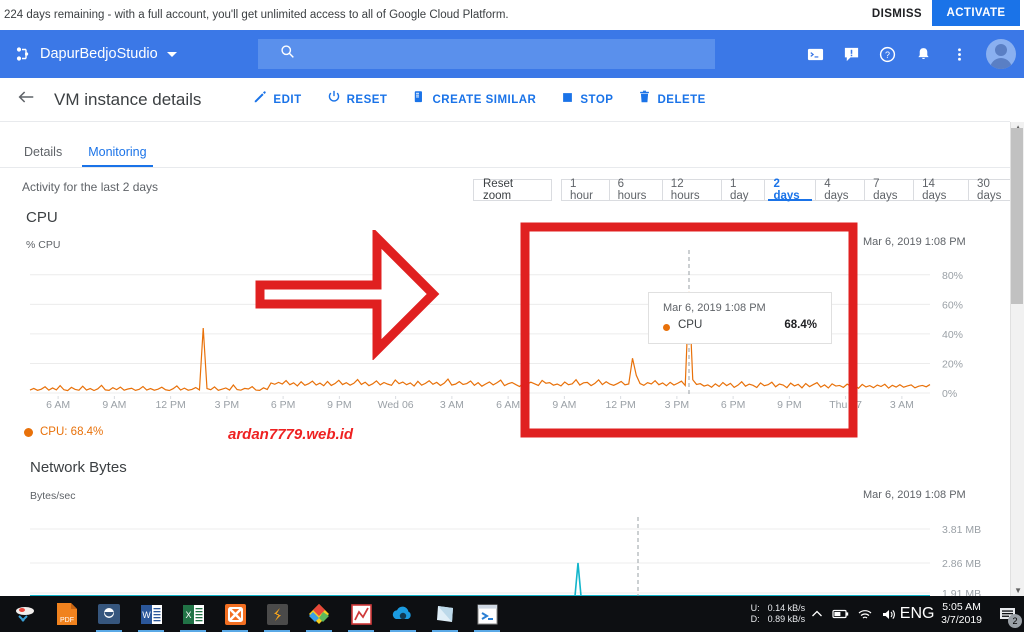 This screenshot has height=632, width=1024. I want to click on action-center-icon: 2, so click(1007, 614).